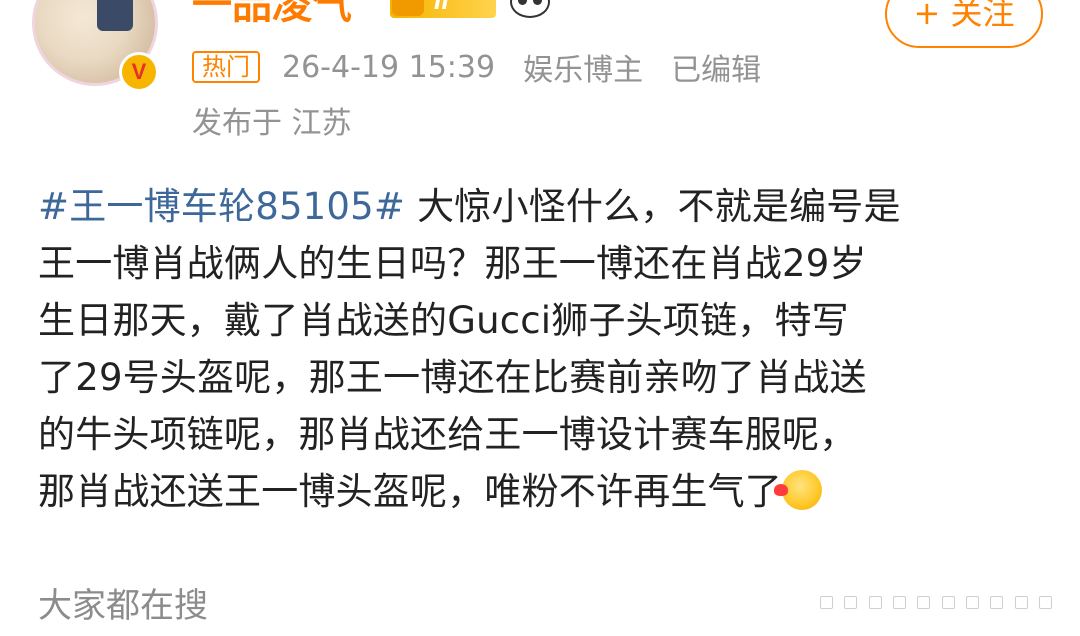 Image resolution: width=1080 pixels, height=636 pixels. Describe the element at coordinates (221, 206) in the screenshot. I see `topic-link: #王一博车轮85105#` at that location.